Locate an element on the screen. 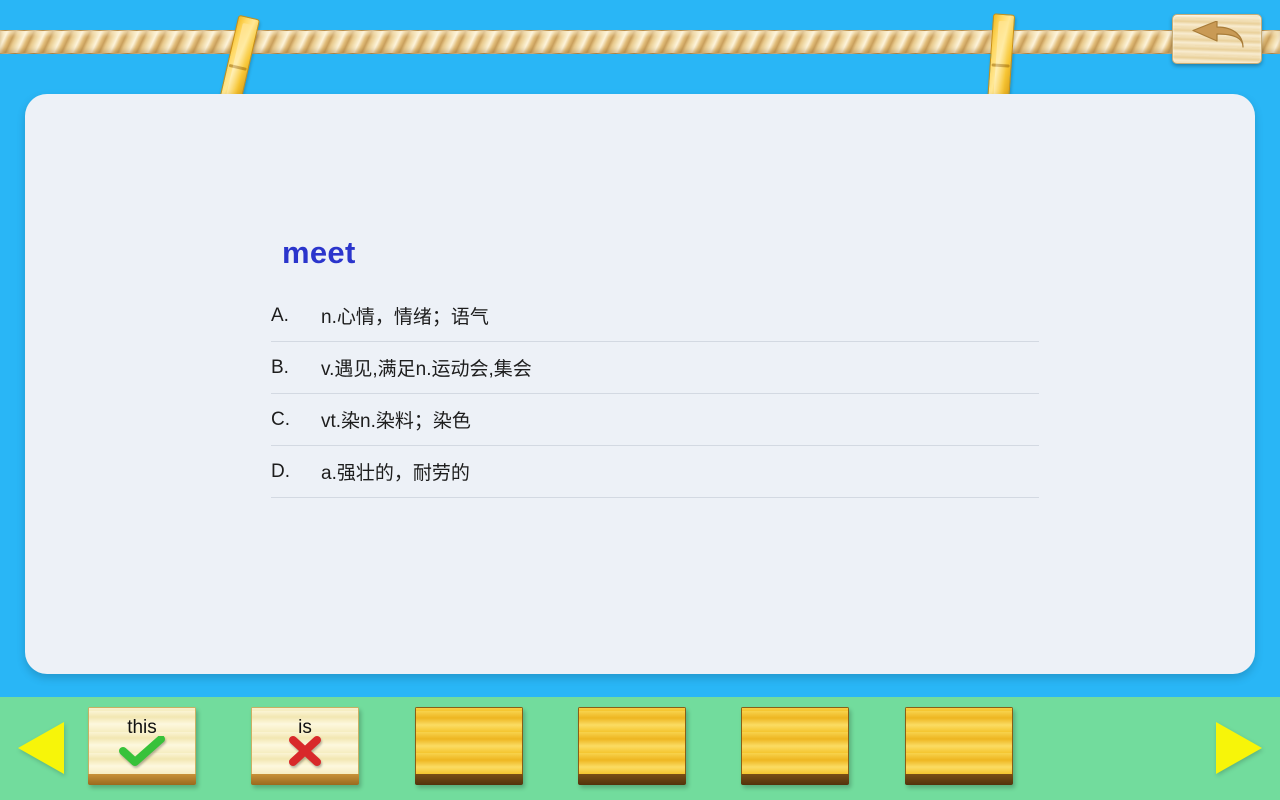 This screenshot has height=800, width=1280. option-row-d: D. a.强壮的，耐劳的 is located at coordinates (655, 472).